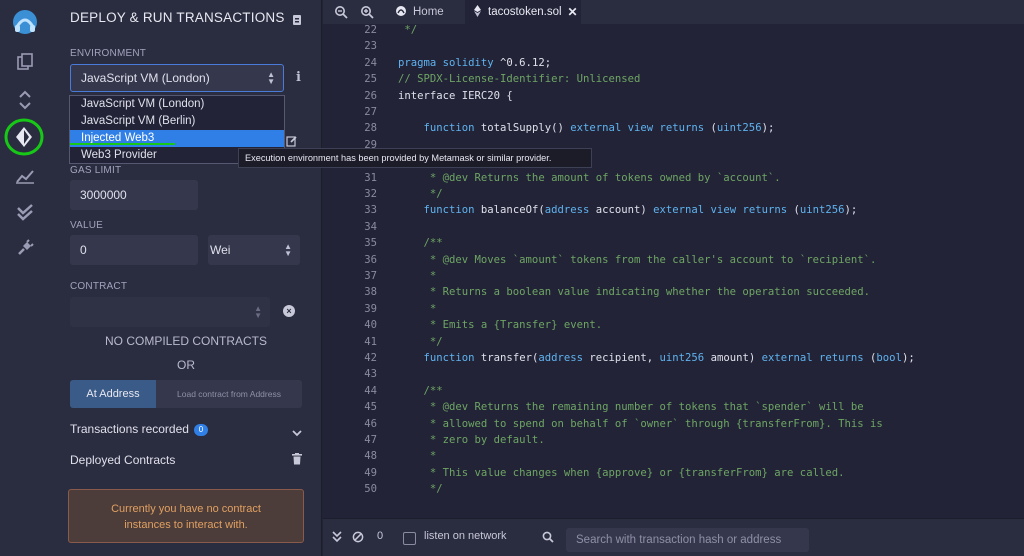 Image resolution: width=1024 pixels, height=556 pixels. I want to click on code-line: // SPDX-License-Identifier: Unlicensed, so click(519, 79).